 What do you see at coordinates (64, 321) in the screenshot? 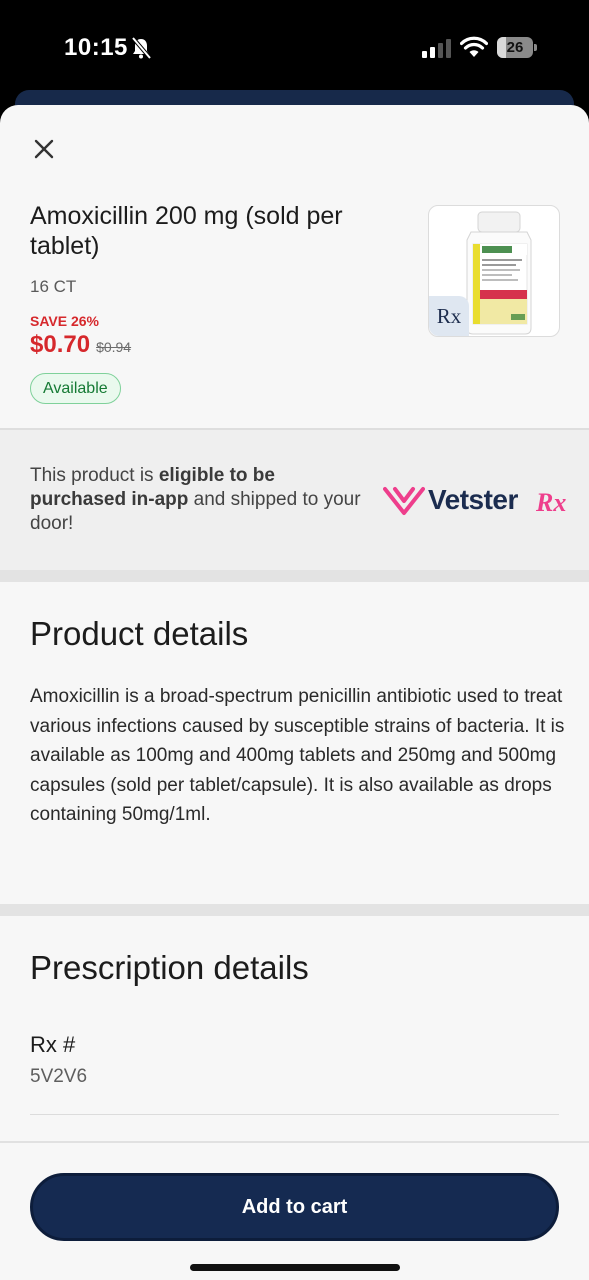
I see `discount-label: SAVE 26%` at bounding box center [64, 321].